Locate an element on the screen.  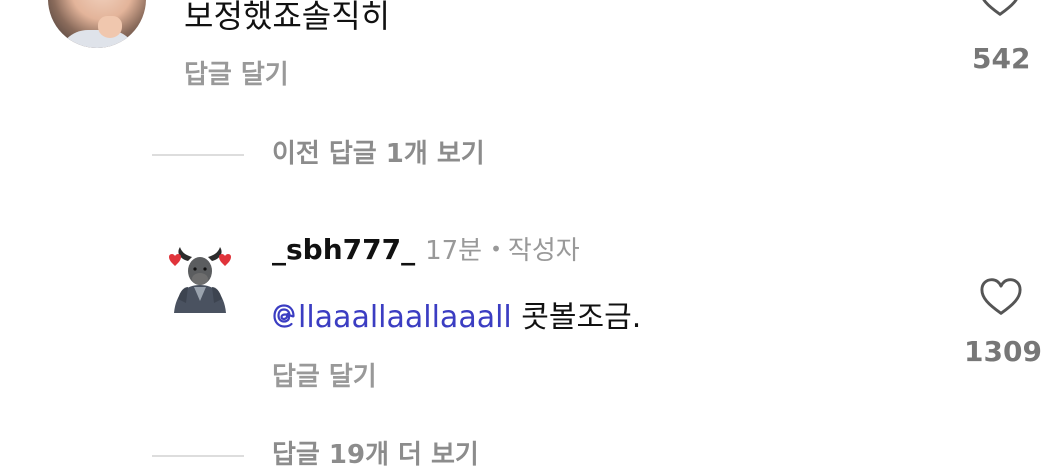
like-count: 1309 is located at coordinates (1003, 351).